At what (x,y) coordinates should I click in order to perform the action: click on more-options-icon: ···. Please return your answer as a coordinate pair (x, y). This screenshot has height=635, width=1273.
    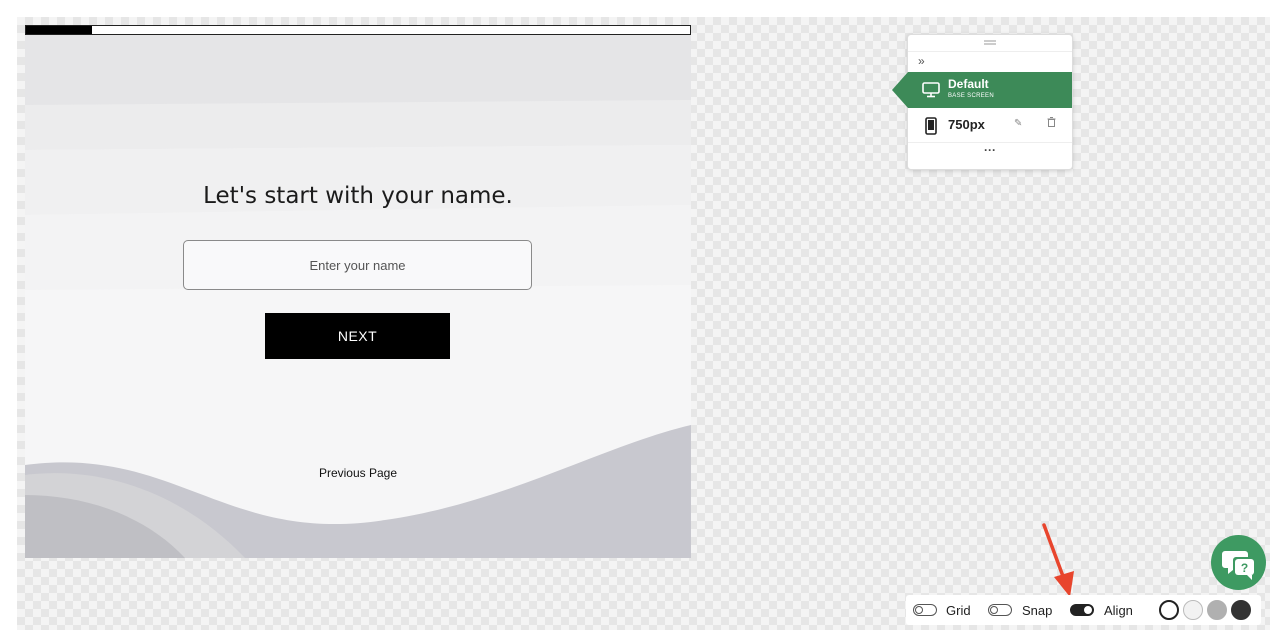
    Looking at the image, I should click on (990, 150).